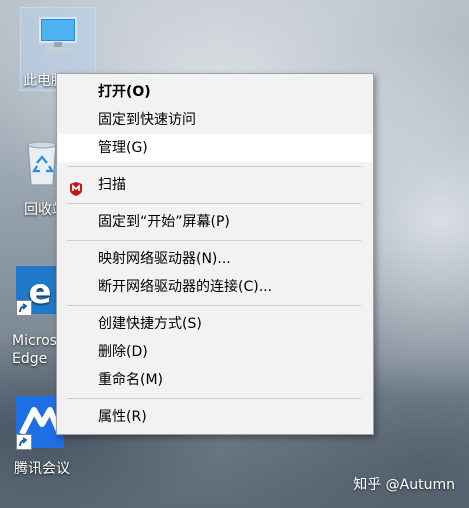 This screenshot has height=508, width=469. I want to click on desktop-icon-label: 腾讯会议, so click(42, 469).